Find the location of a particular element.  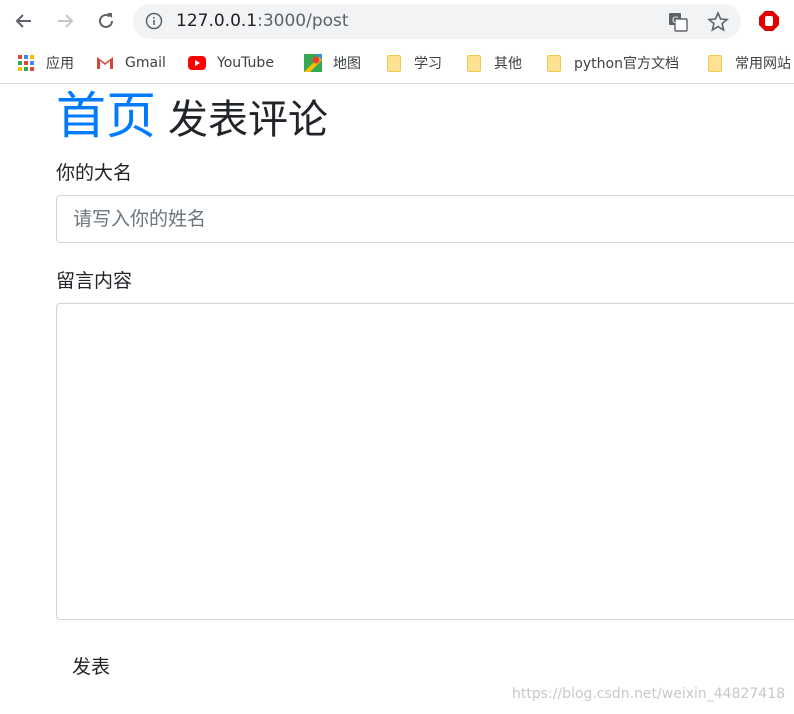

bookmark-folder-common-sites: 常用网站 is located at coordinates (748, 63).